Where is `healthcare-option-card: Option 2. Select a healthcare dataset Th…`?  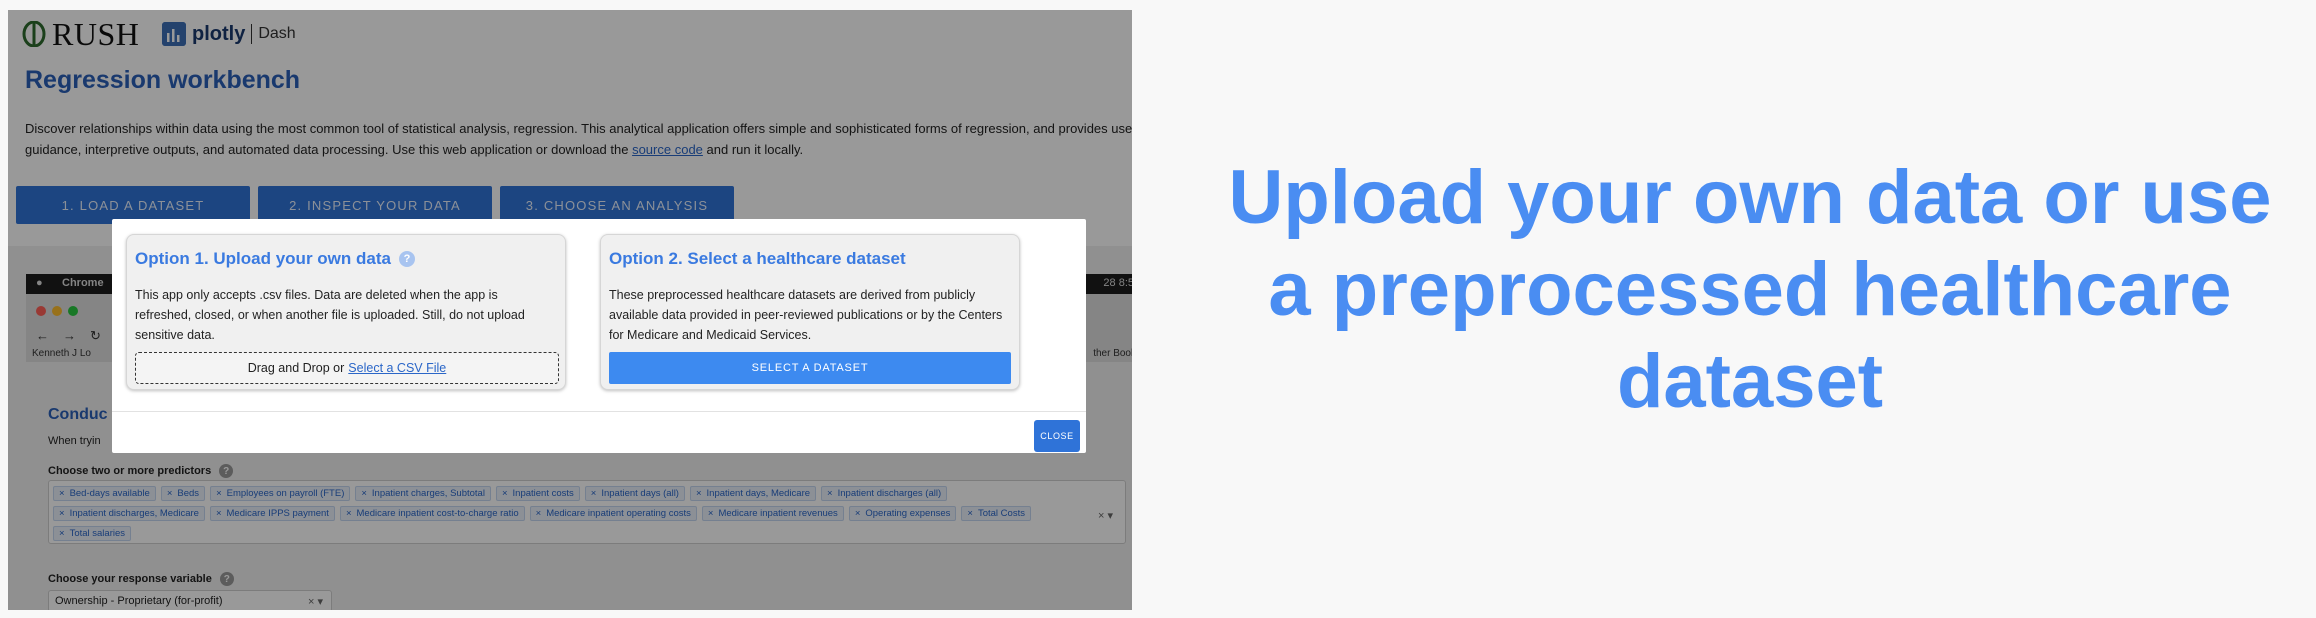
healthcare-option-card: Option 2. Select a healthcare dataset Th… is located at coordinates (810, 312).